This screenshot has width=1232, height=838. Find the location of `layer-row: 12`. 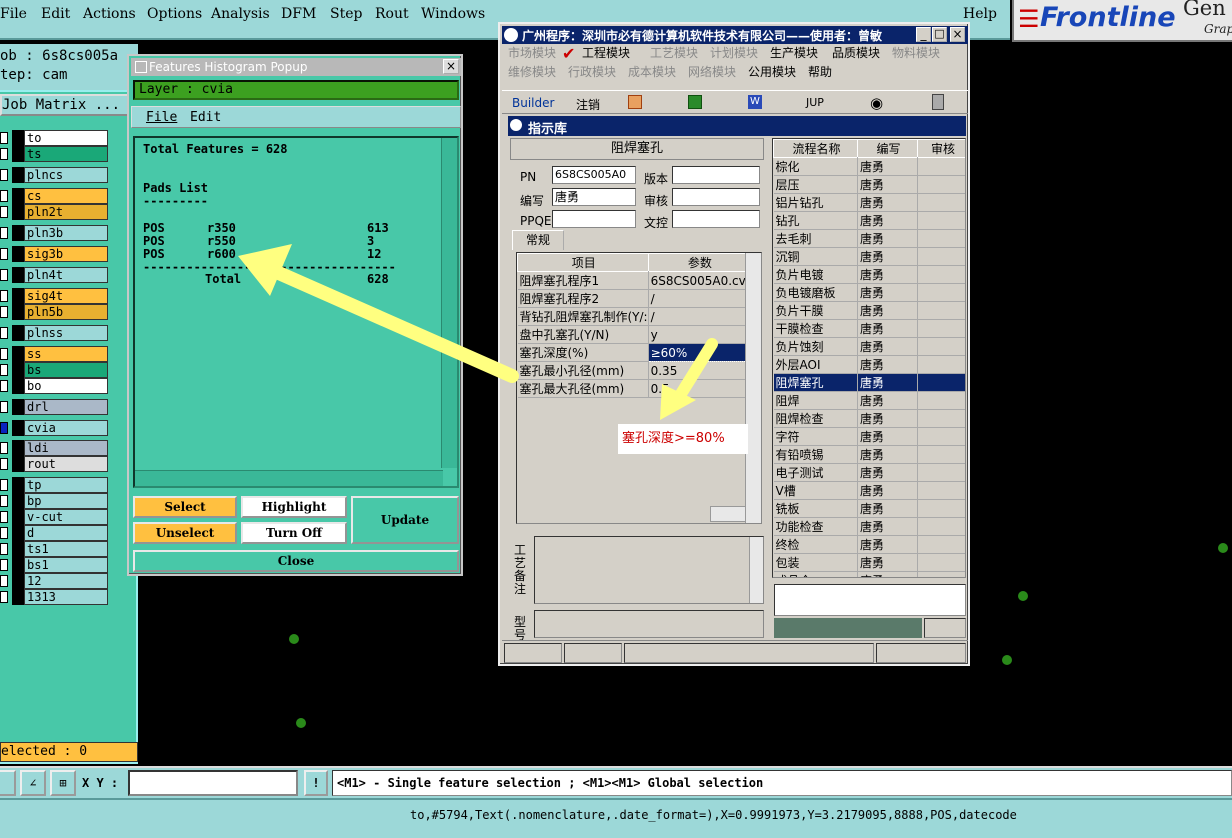

layer-row: 12 is located at coordinates (69, 581).